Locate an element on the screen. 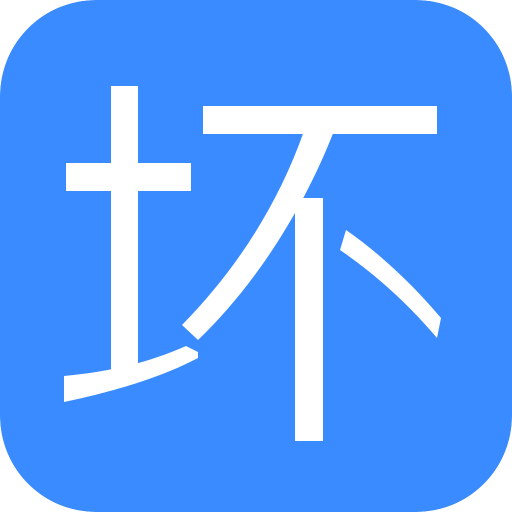  stroke-bu-top is located at coordinates (320, 120).